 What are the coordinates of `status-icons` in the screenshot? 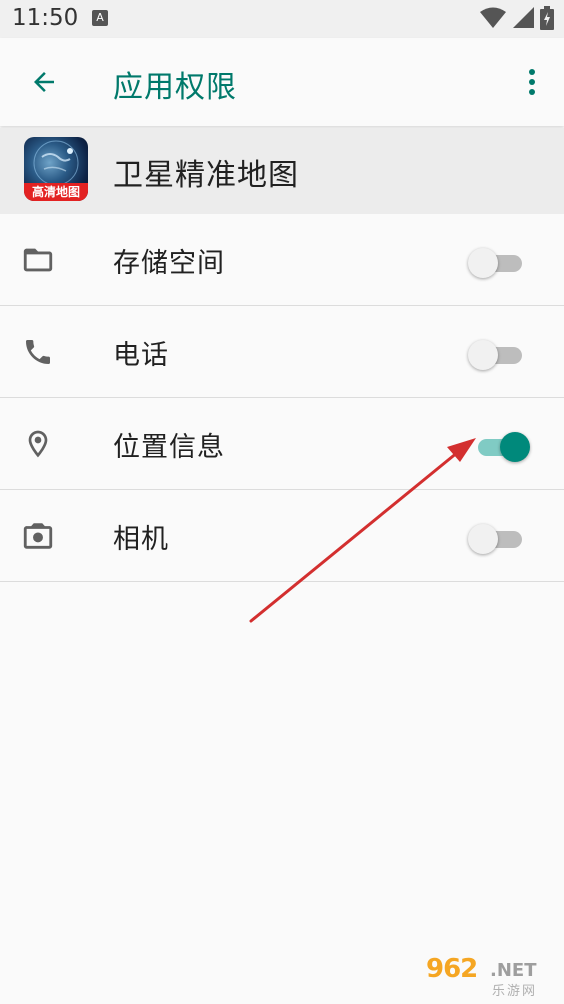 It's located at (517, 18).